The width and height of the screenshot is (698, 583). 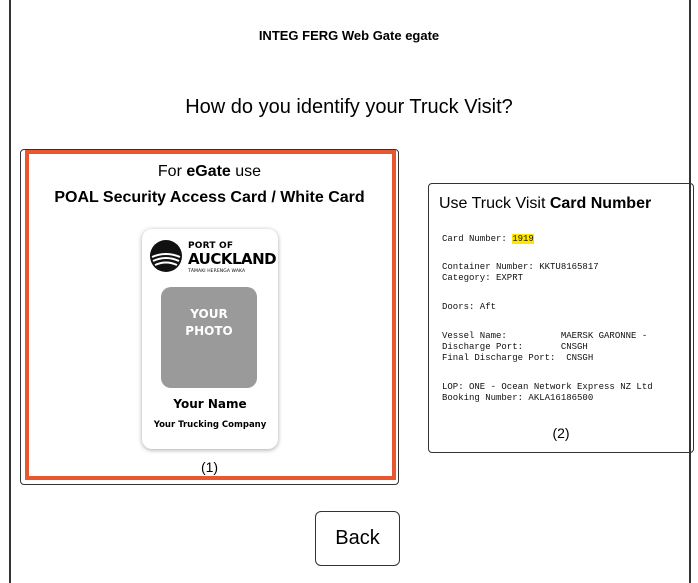 What do you see at coordinates (515, 347) in the screenshot?
I see `ticket-discharge: Discharge Port: CNSGH` at bounding box center [515, 347].